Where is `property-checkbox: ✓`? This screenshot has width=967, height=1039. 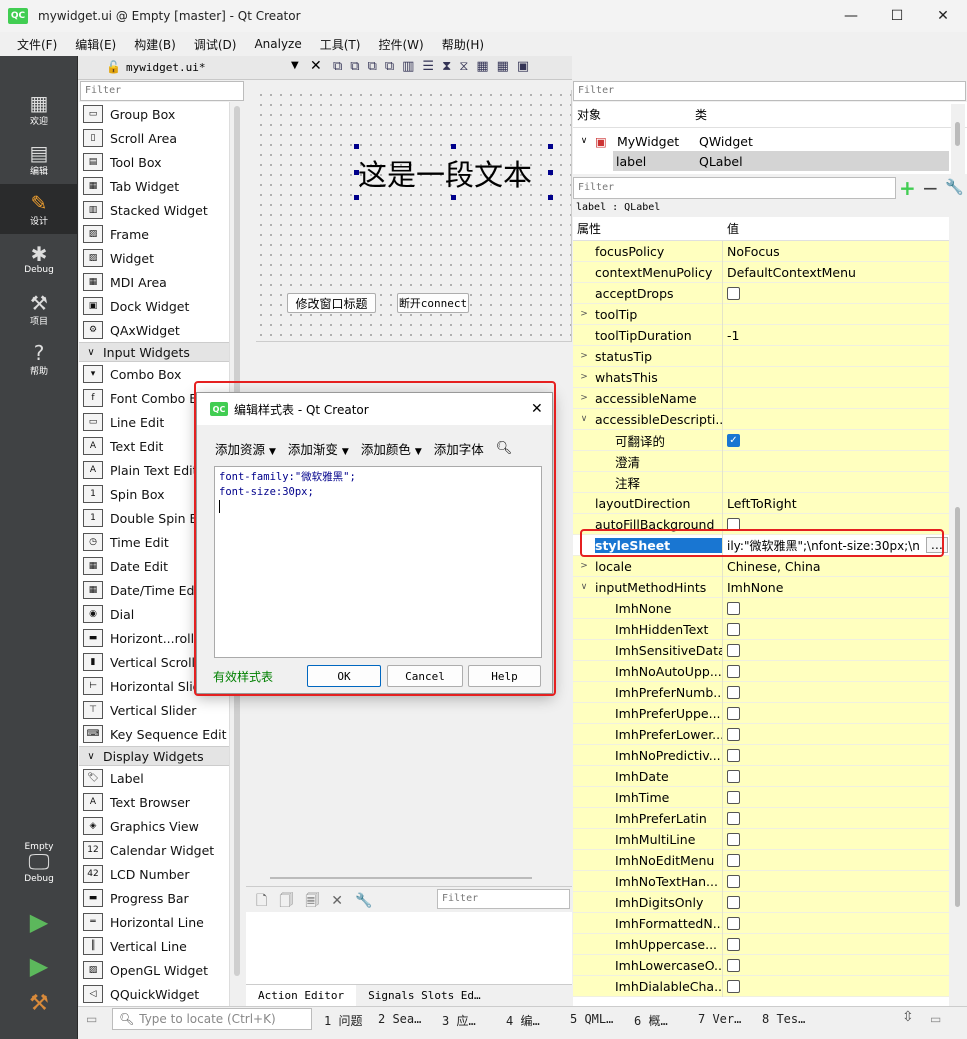 property-checkbox: ✓ is located at coordinates (733, 440).